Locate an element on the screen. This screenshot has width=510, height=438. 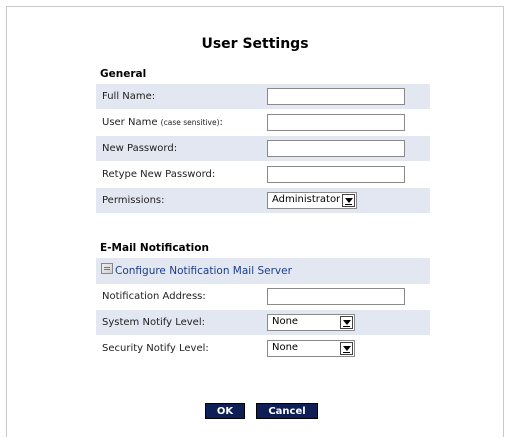
user-name-colon: : is located at coordinates (221, 122).